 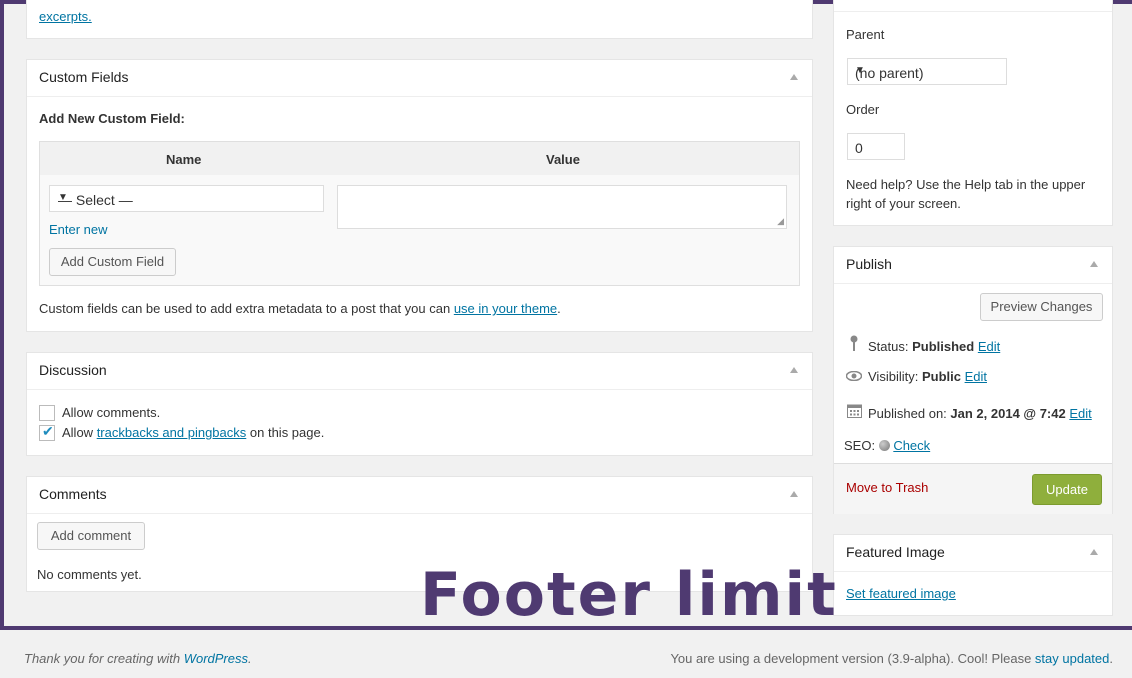 What do you see at coordinates (78, 229) in the screenshot?
I see `enter-new-link: Enter new` at bounding box center [78, 229].